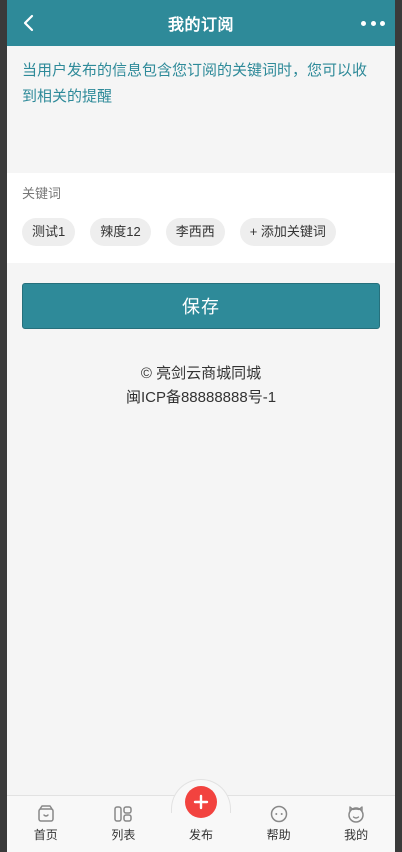 The width and height of the screenshot is (402, 852). I want to click on bottom-tabbar: 首页 列表 发布 帮助 我的, so click(201, 815).